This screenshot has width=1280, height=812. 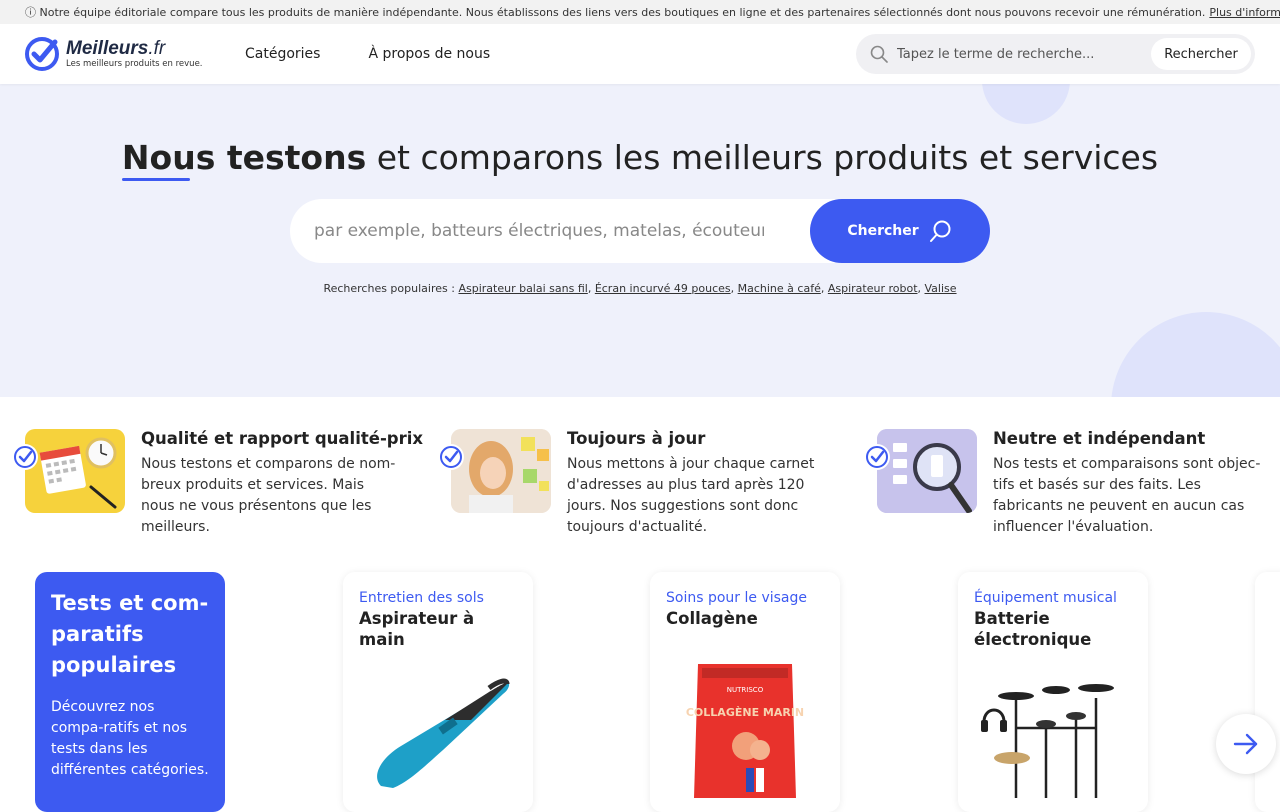 I want to click on hero-search-button-label: Chercher, so click(x=883, y=231).